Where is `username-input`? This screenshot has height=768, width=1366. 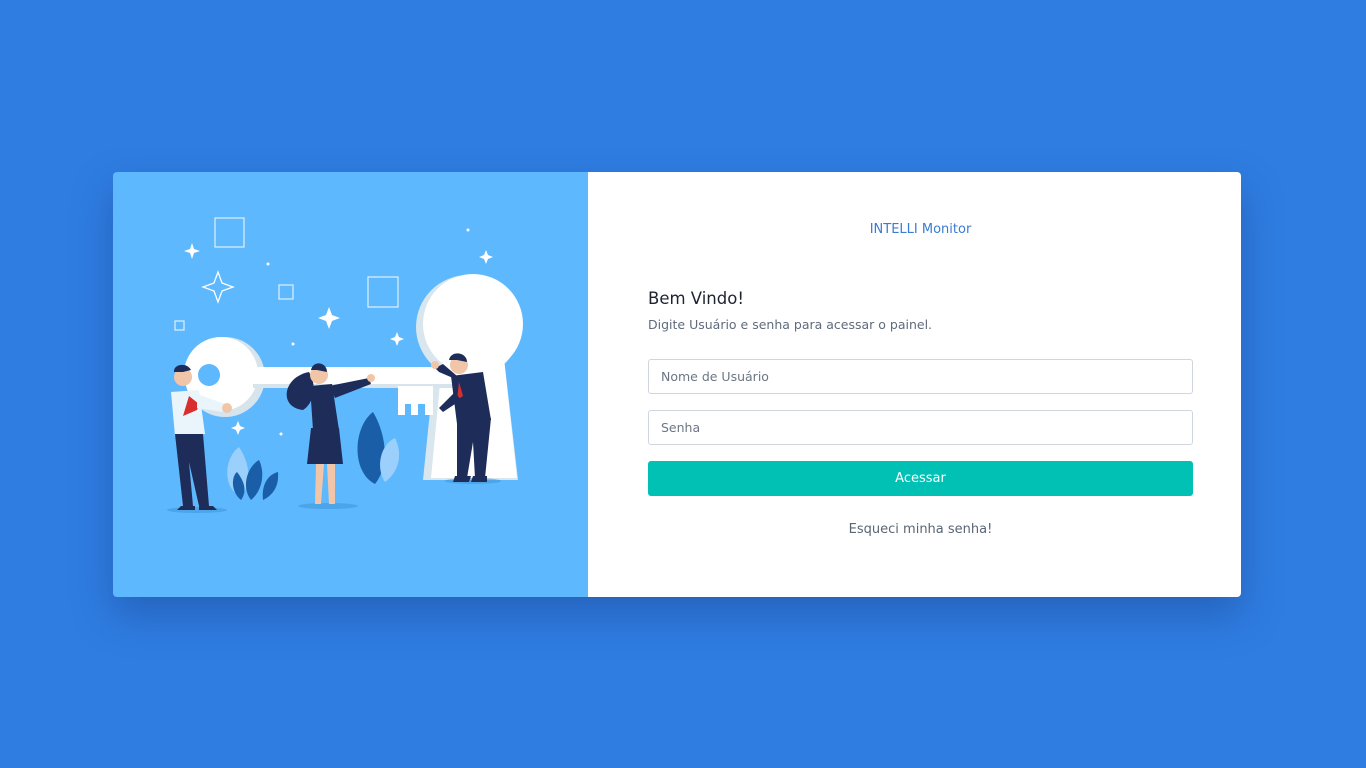
username-input is located at coordinates (920, 376).